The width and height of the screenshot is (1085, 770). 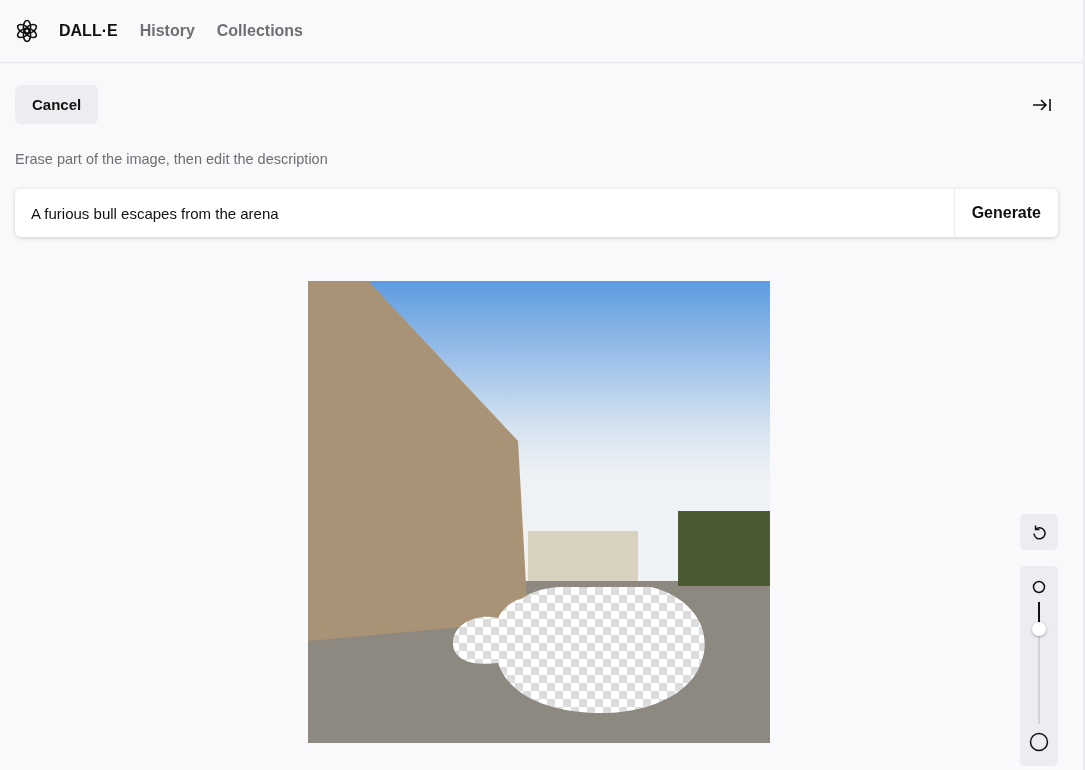 What do you see at coordinates (536, 213) in the screenshot?
I see `prompt-field: A furious bull escapes from the arena Generate` at bounding box center [536, 213].